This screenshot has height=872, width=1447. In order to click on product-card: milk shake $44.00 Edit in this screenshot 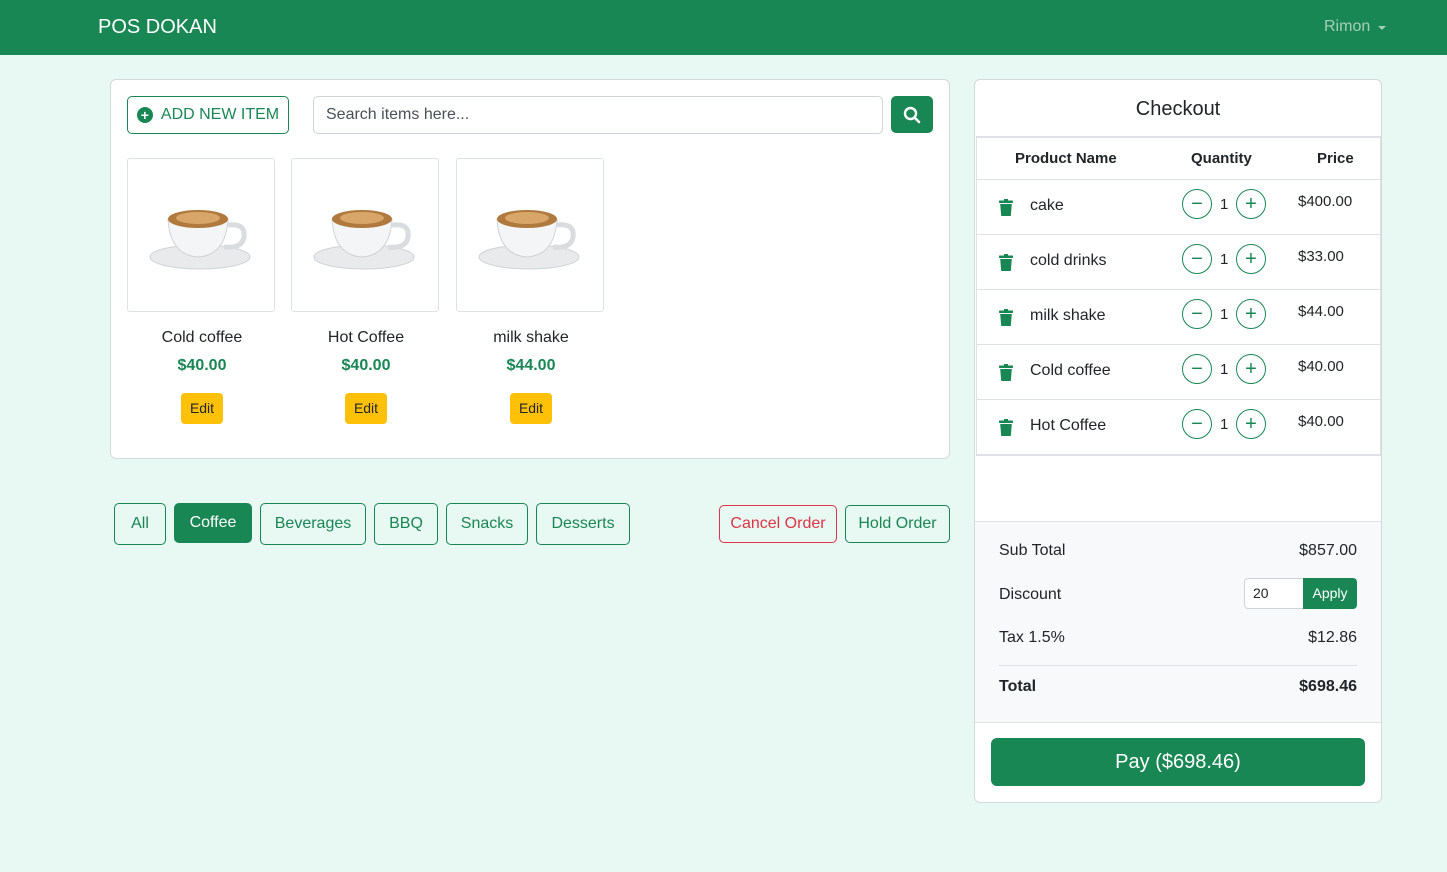, I will do `click(531, 291)`.